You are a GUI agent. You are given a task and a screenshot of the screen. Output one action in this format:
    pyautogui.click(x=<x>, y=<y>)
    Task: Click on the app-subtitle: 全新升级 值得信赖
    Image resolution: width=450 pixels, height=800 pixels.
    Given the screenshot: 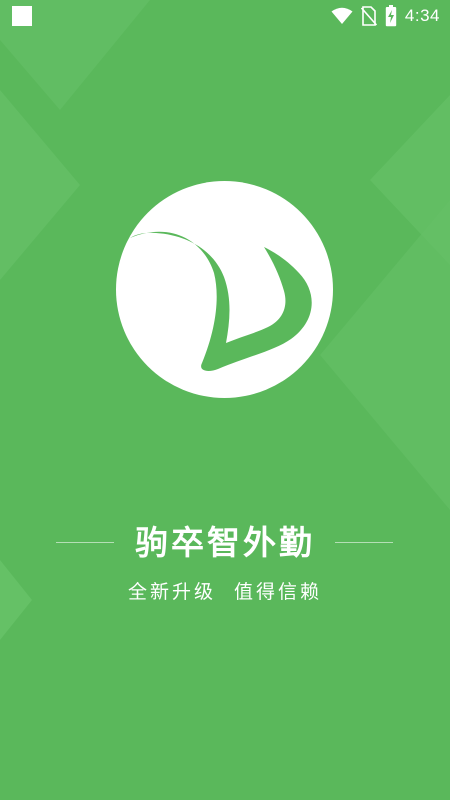 What is the action you would take?
    pyautogui.click(x=225, y=592)
    